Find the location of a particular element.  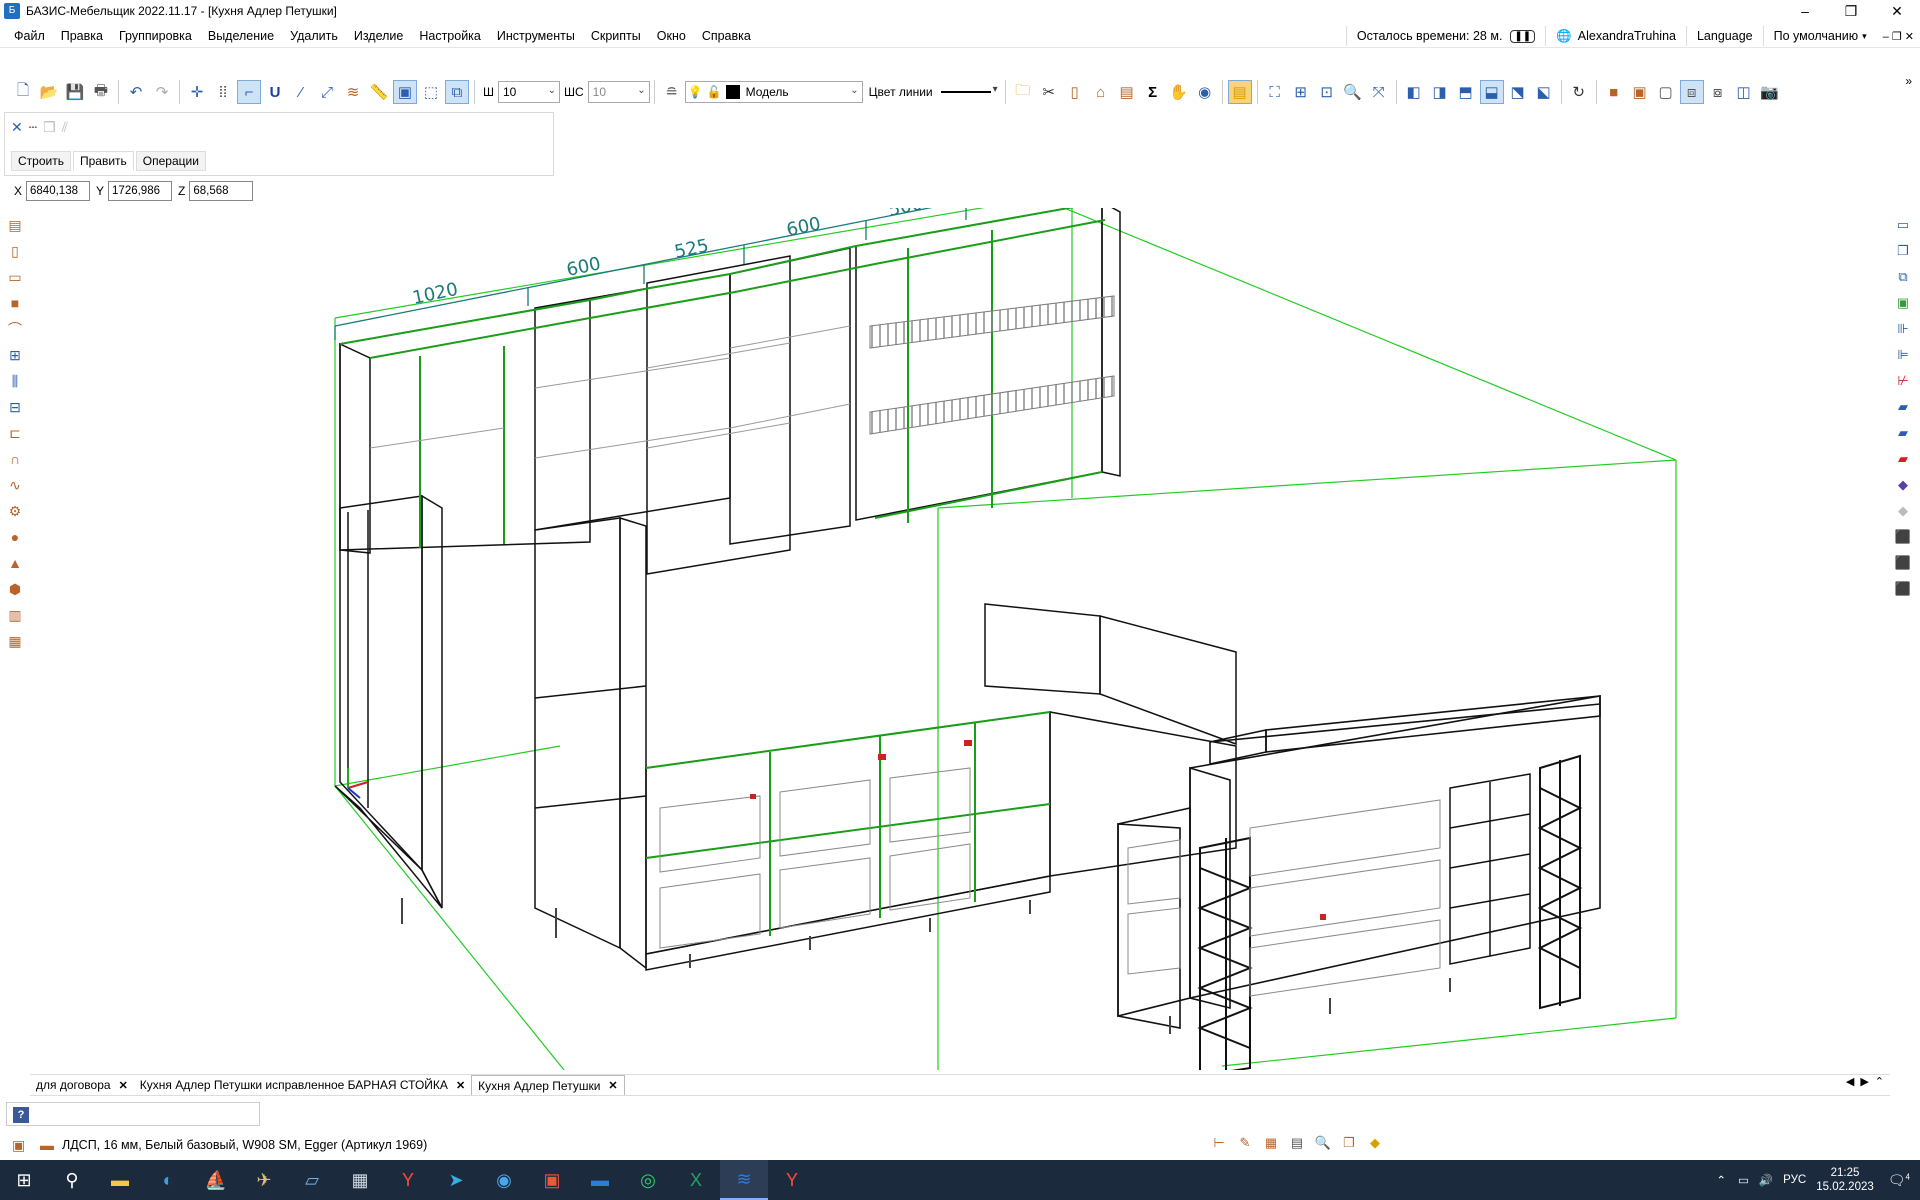

save-icon: 💾 is located at coordinates (75, 92).